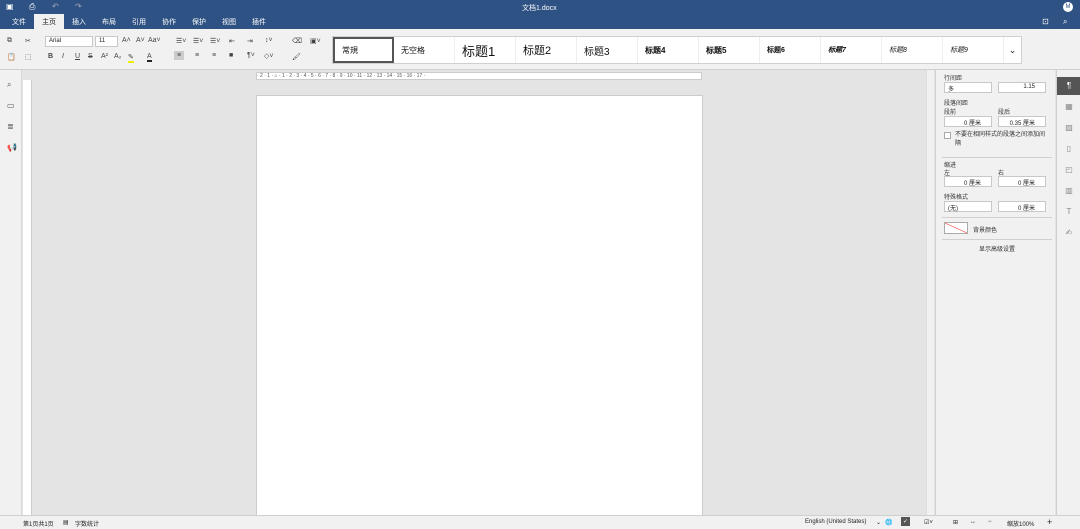 The height and width of the screenshot is (529, 1080). I want to click on tab-protection: 保护, so click(199, 21).